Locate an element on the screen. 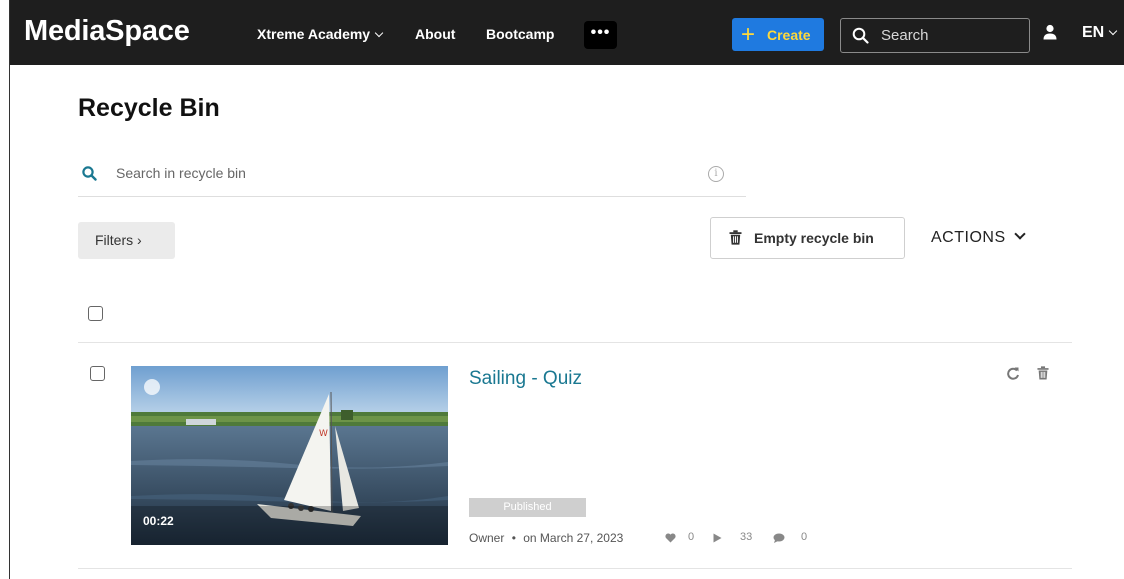  restore-icon is located at coordinates (1013, 373).